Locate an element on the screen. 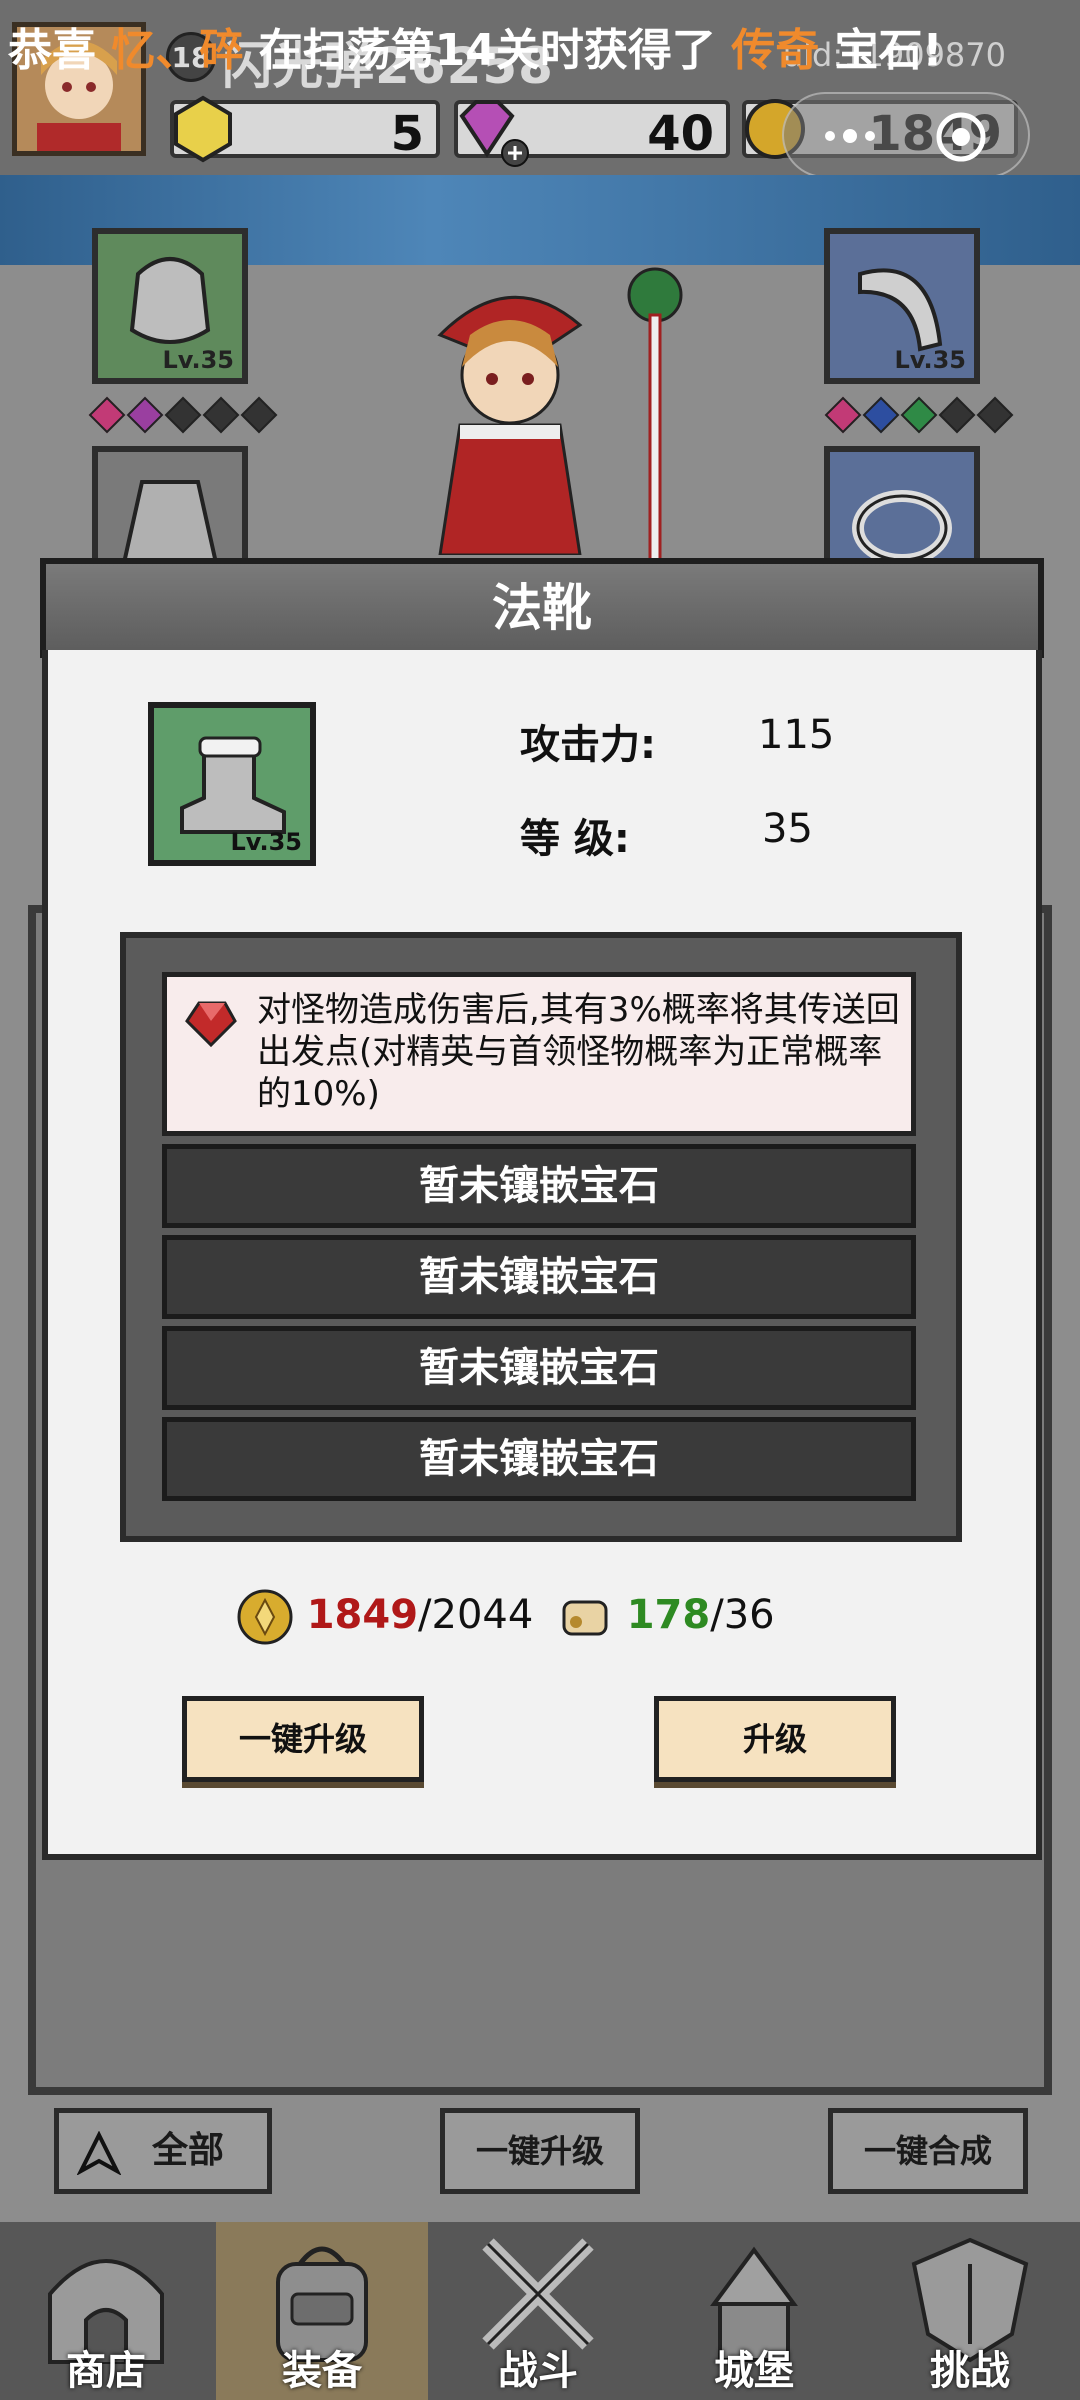 This screenshot has width=1080, height=2400. diamond-resource: 40 is located at coordinates (592, 133).